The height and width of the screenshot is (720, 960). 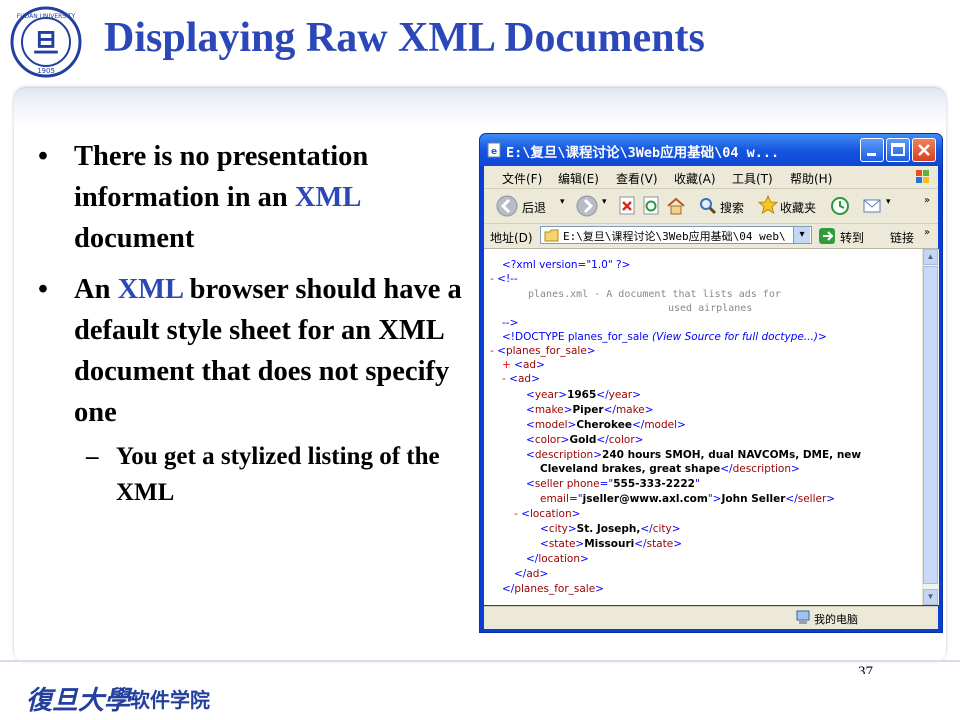 What do you see at coordinates (711, 617) in the screenshot?
I see `status-bar: 我的电脑` at bounding box center [711, 617].